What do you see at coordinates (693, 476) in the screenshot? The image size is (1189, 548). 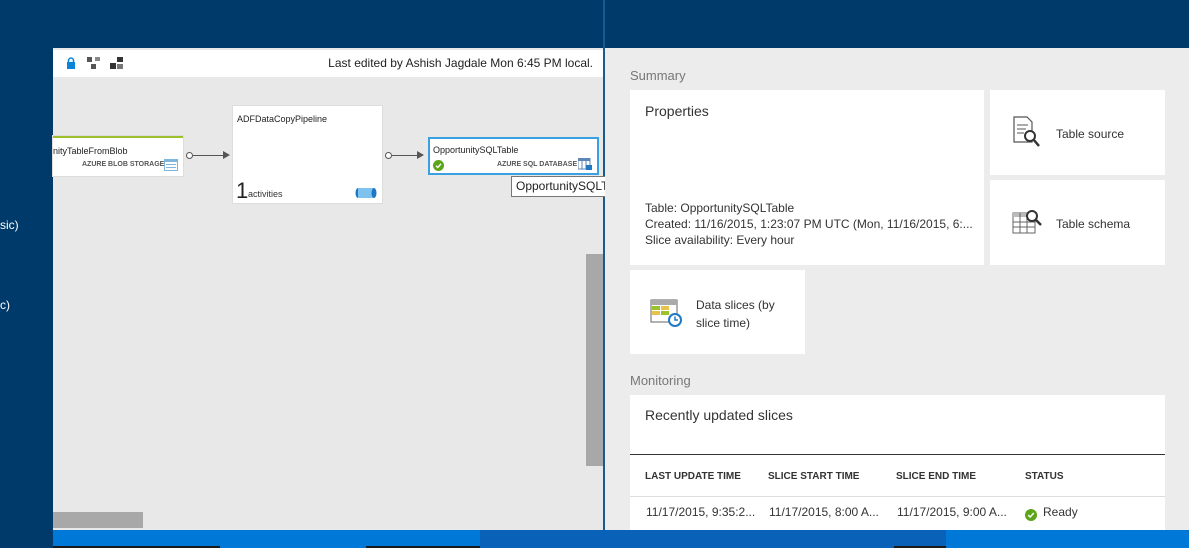 I see `col-last-update: LAST UPDATE TIME` at bounding box center [693, 476].